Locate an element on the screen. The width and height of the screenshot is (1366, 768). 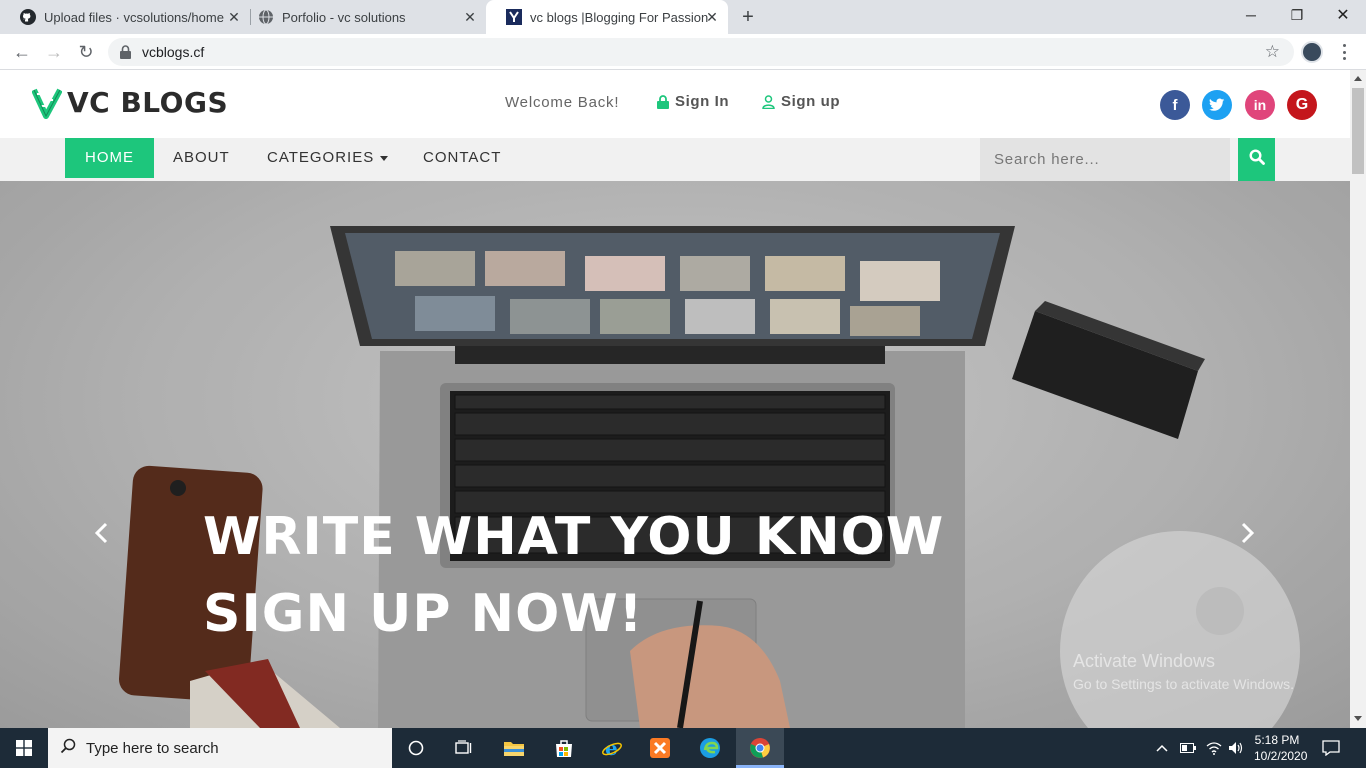
caret-down-icon is located at coordinates (384, 158).